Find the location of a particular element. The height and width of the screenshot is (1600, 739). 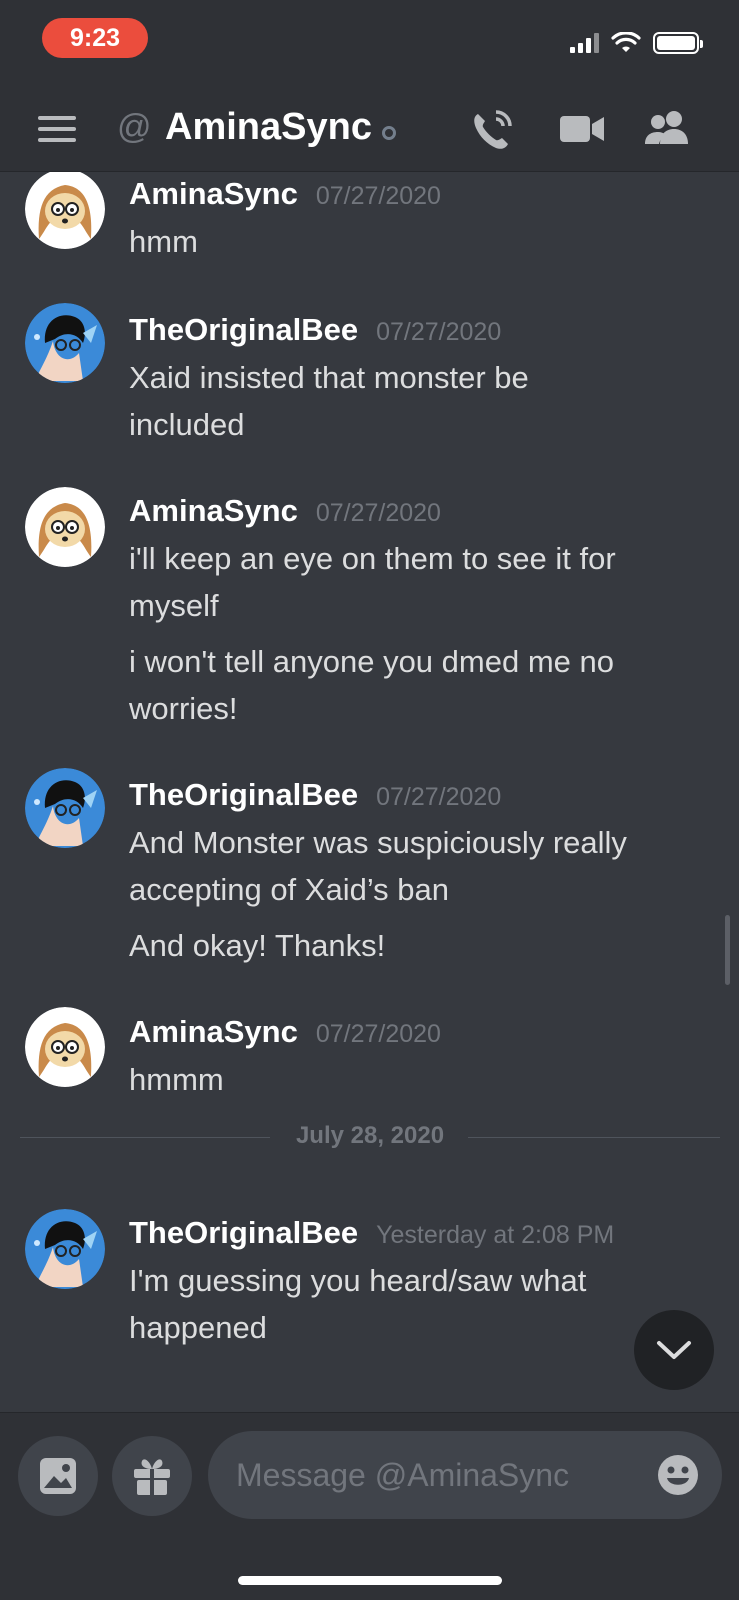

timestamp: Yesterday at 2:08 PM is located at coordinates (495, 1235).